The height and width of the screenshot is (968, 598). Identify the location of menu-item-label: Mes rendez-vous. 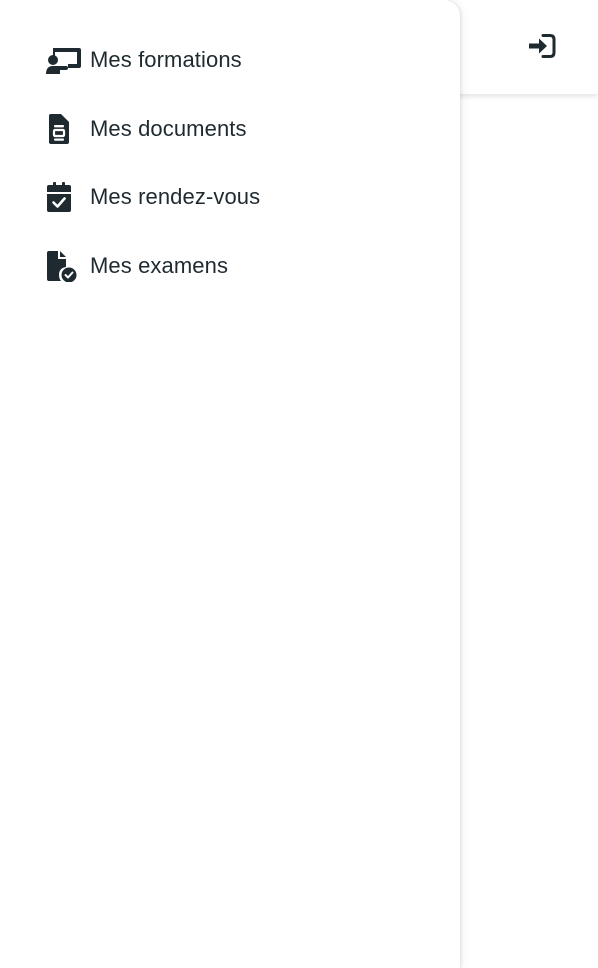
(175, 196).